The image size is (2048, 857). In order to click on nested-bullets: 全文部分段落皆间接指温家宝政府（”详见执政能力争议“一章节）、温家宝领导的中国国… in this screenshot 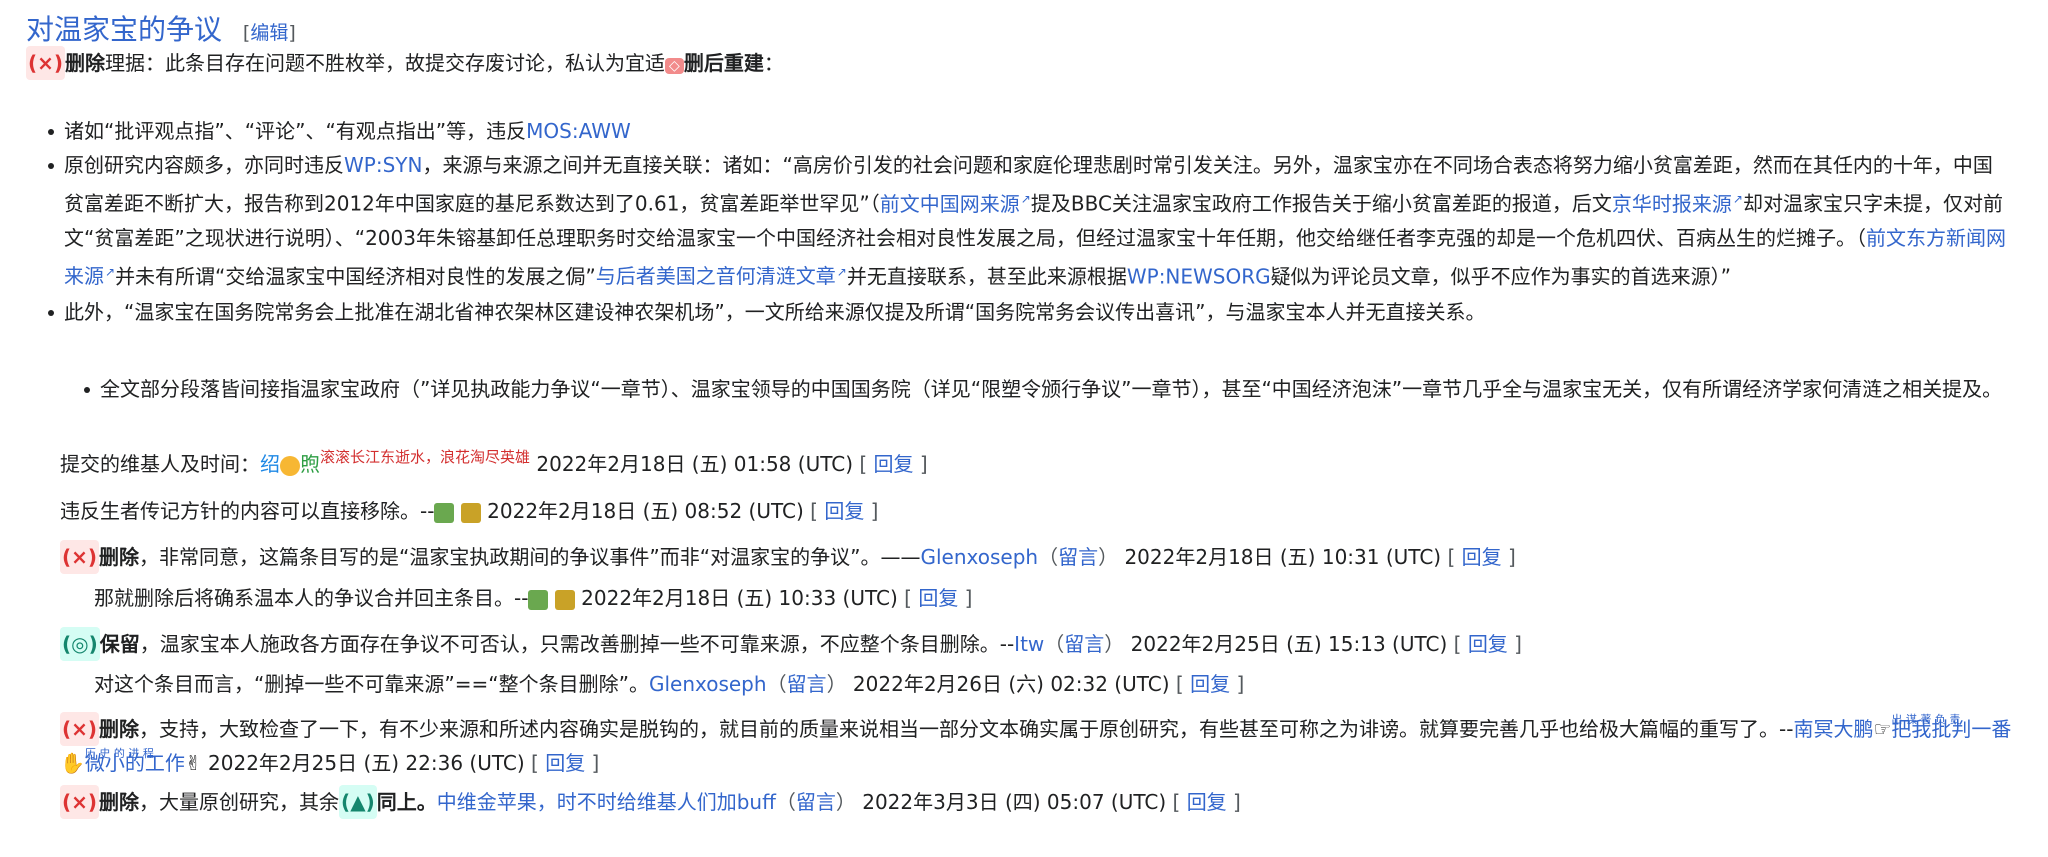, I will do `click(1055, 389)`.